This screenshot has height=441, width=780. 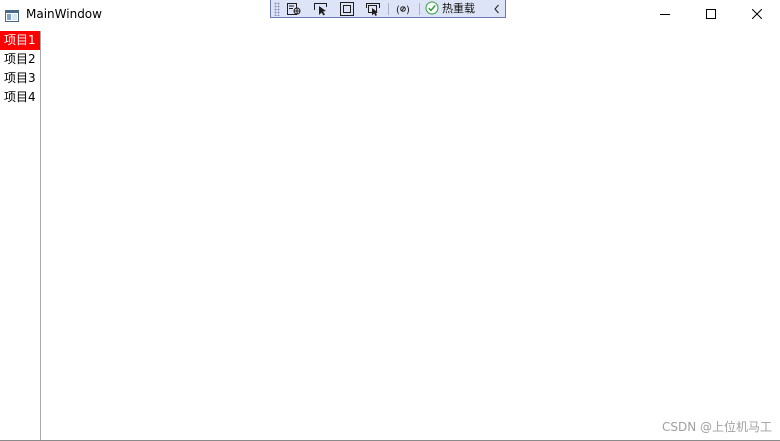 What do you see at coordinates (403, 9) in the screenshot?
I see `binding-icon: ( )` at bounding box center [403, 9].